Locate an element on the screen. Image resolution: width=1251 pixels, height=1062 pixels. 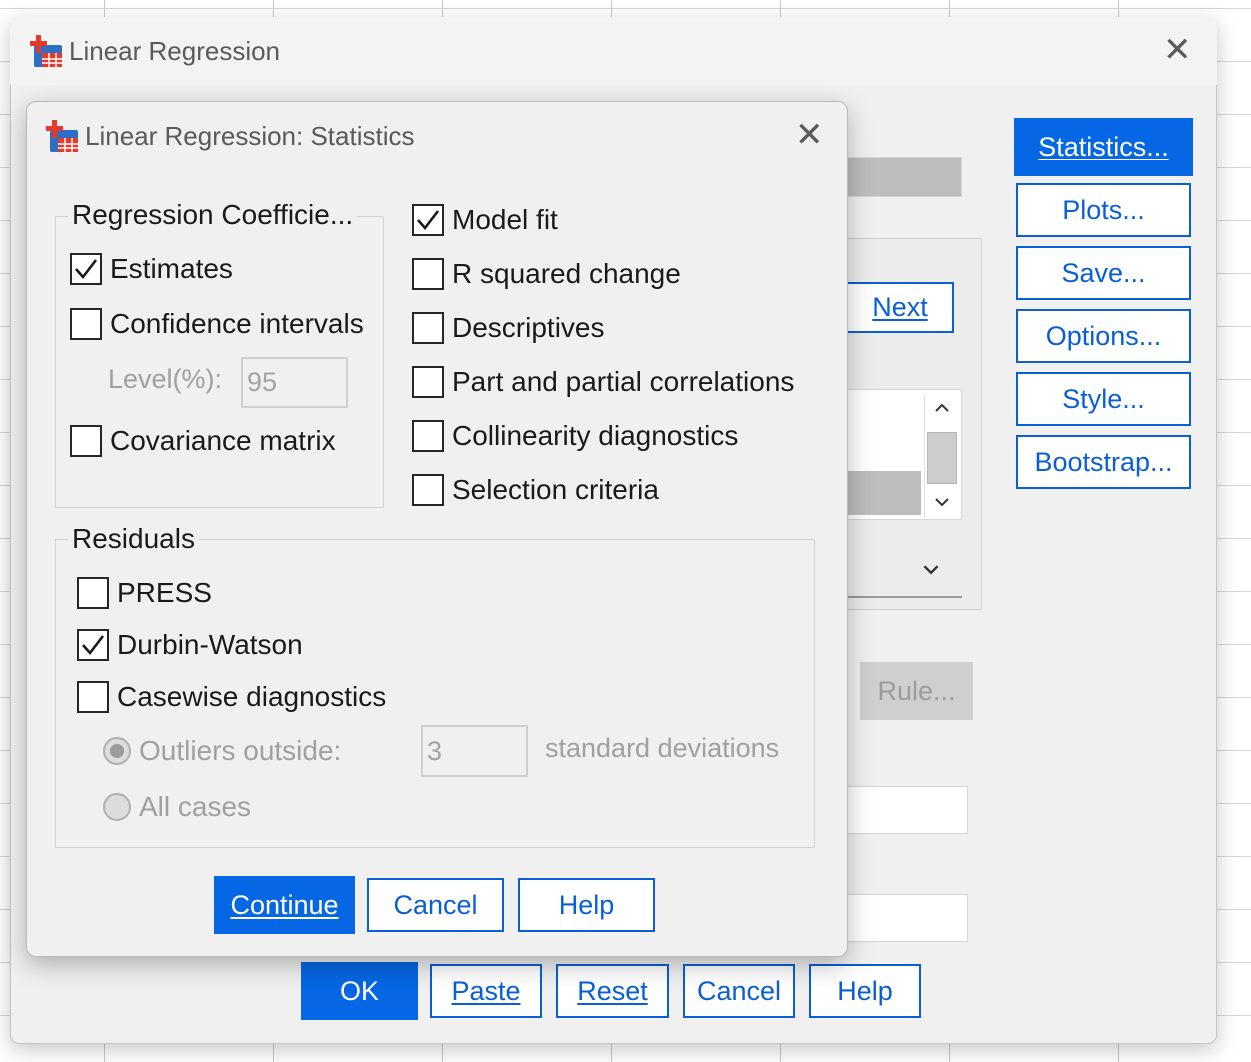
help-button: Help is located at coordinates (865, 991).